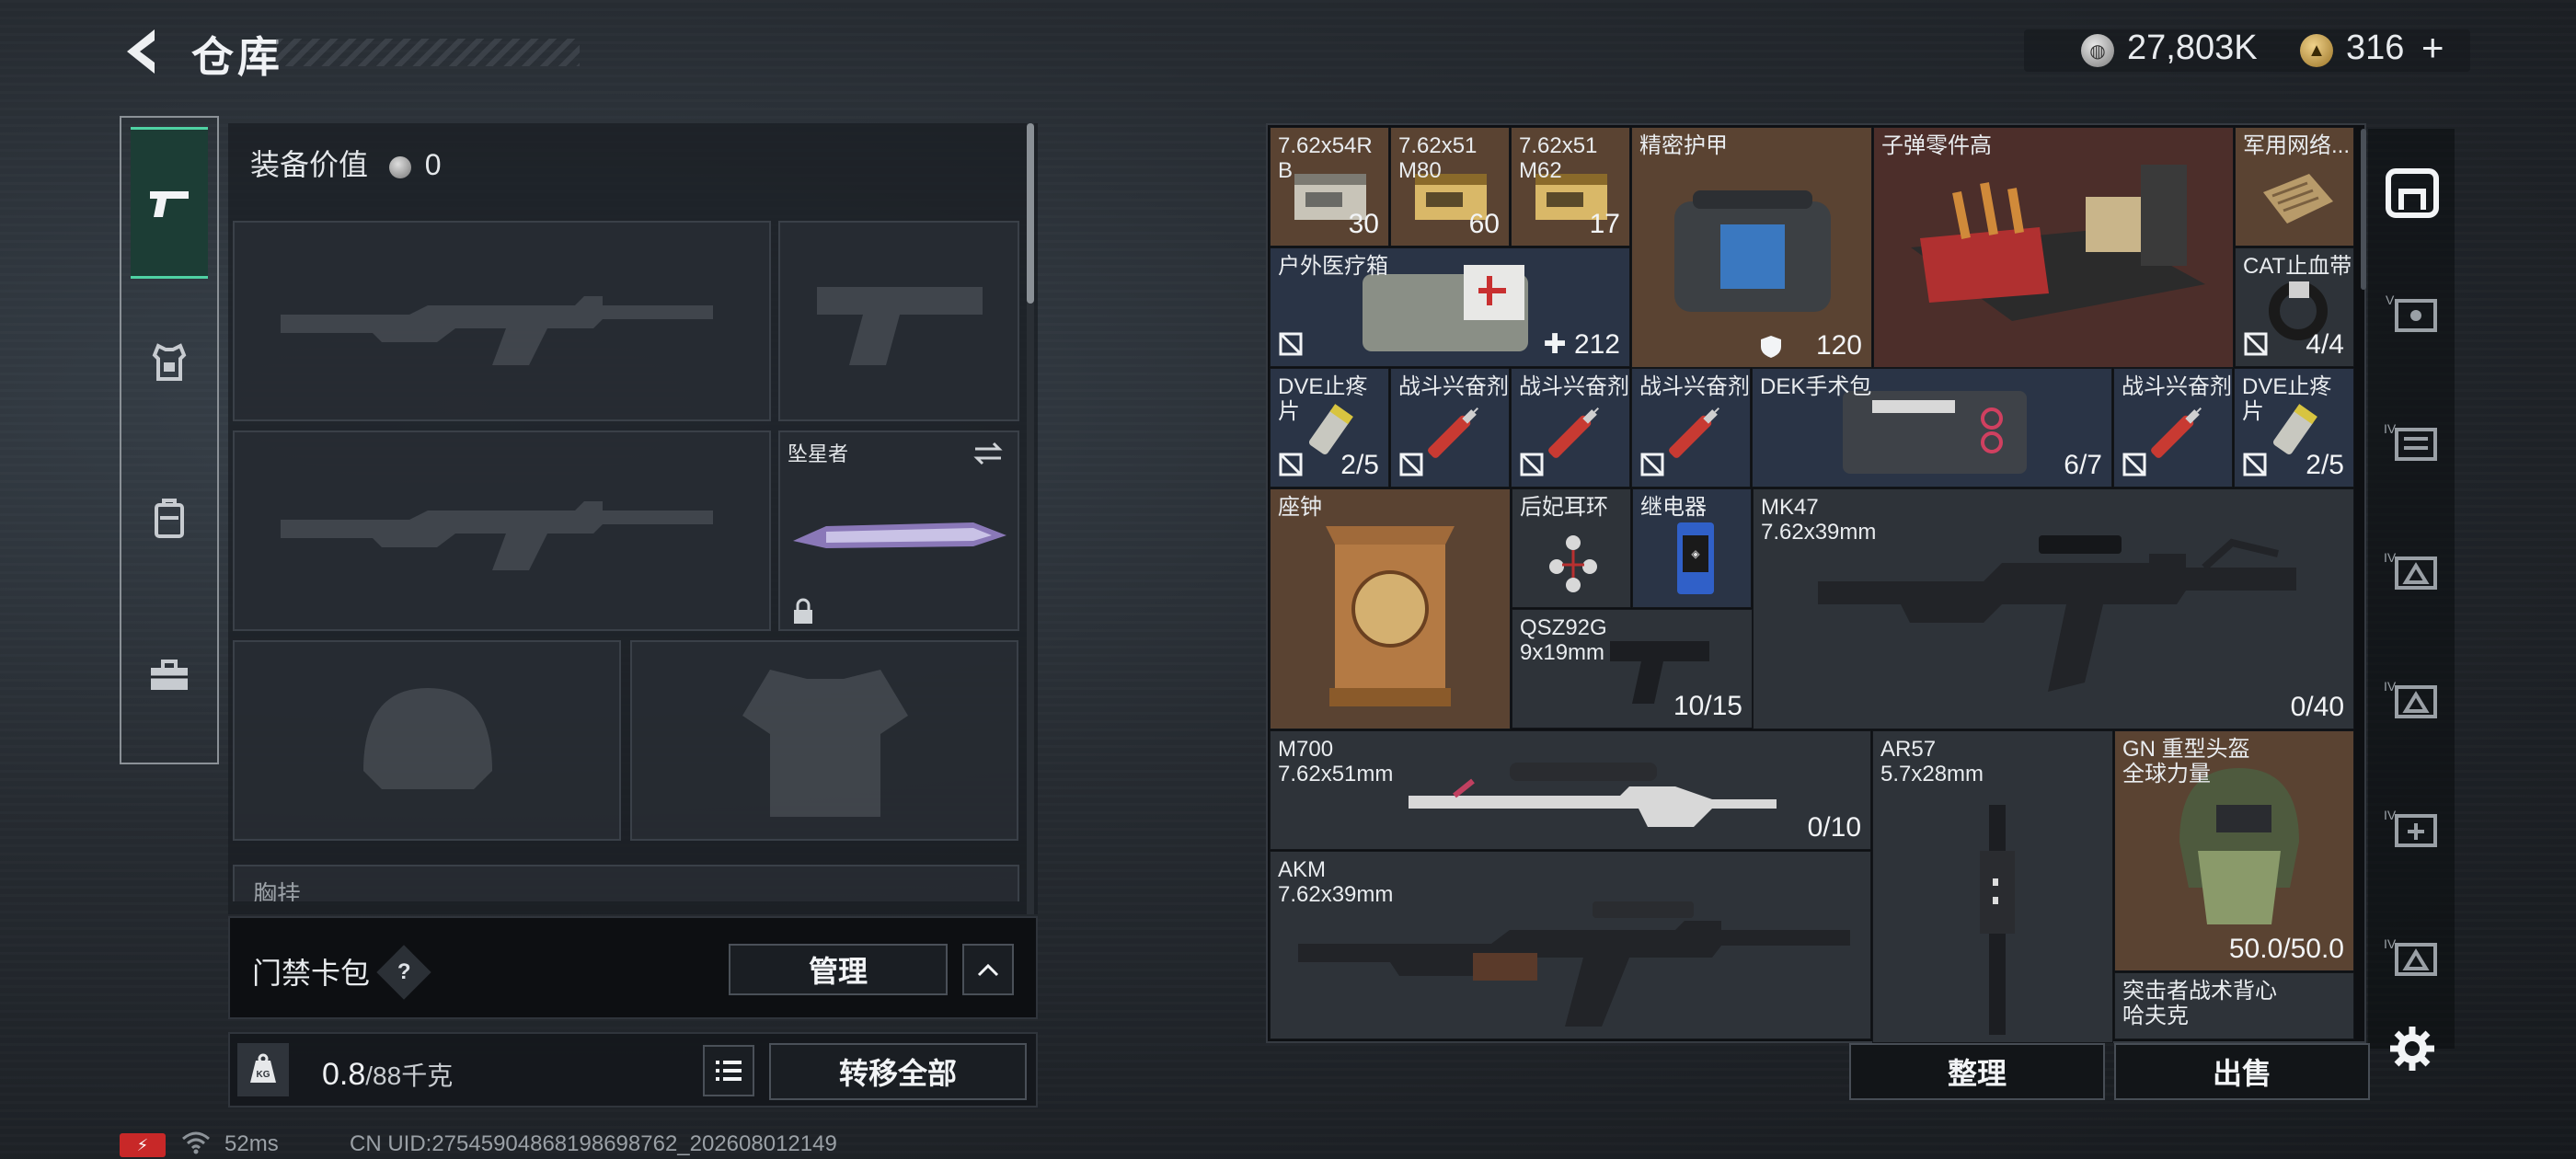 The width and height of the screenshot is (2576, 1159). What do you see at coordinates (196, 1142) in the screenshot?
I see `wifi-icon` at bounding box center [196, 1142].